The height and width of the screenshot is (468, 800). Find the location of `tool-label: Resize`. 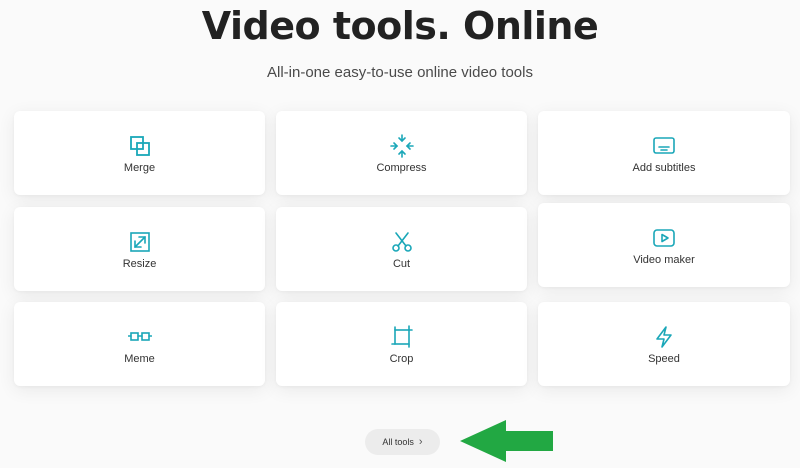

tool-label: Resize is located at coordinates (139, 264).